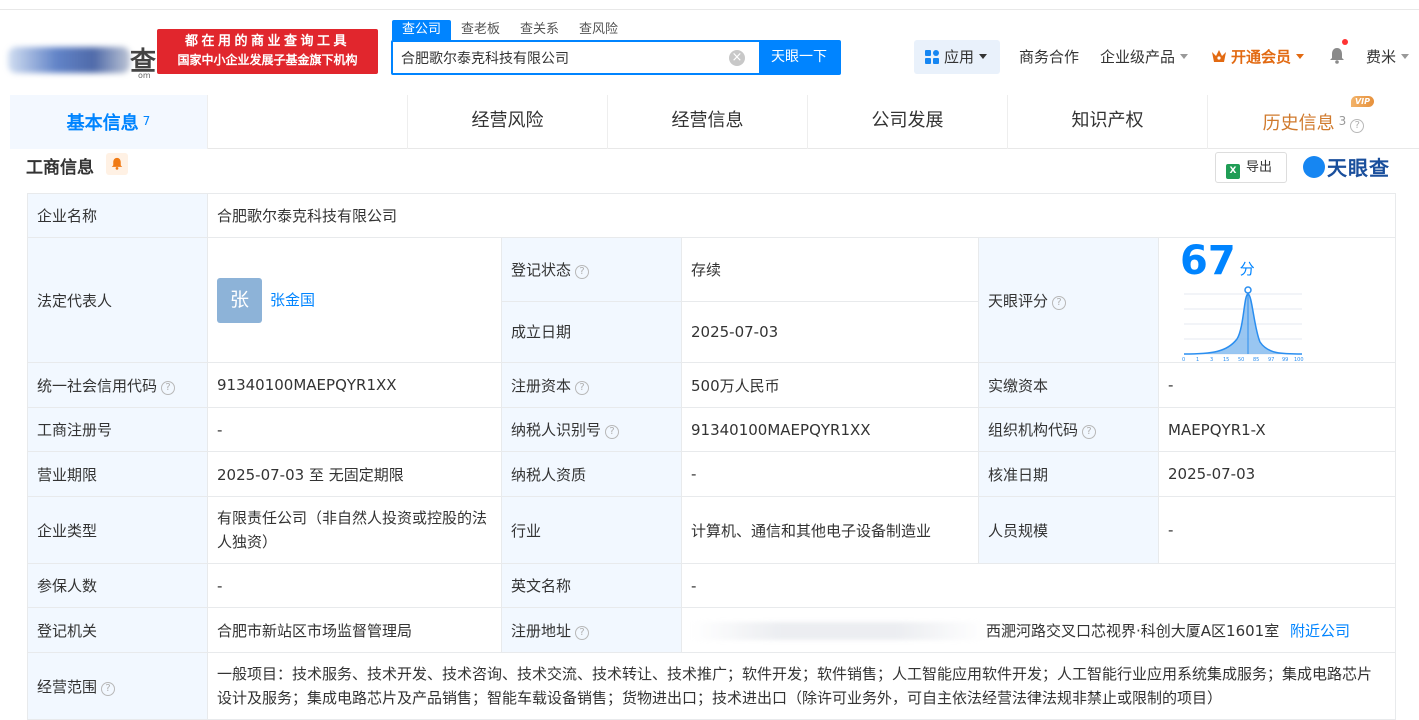 The height and width of the screenshot is (720, 1419). Describe the element at coordinates (541, 269) in the screenshot. I see `label-text: 登记状态` at that location.